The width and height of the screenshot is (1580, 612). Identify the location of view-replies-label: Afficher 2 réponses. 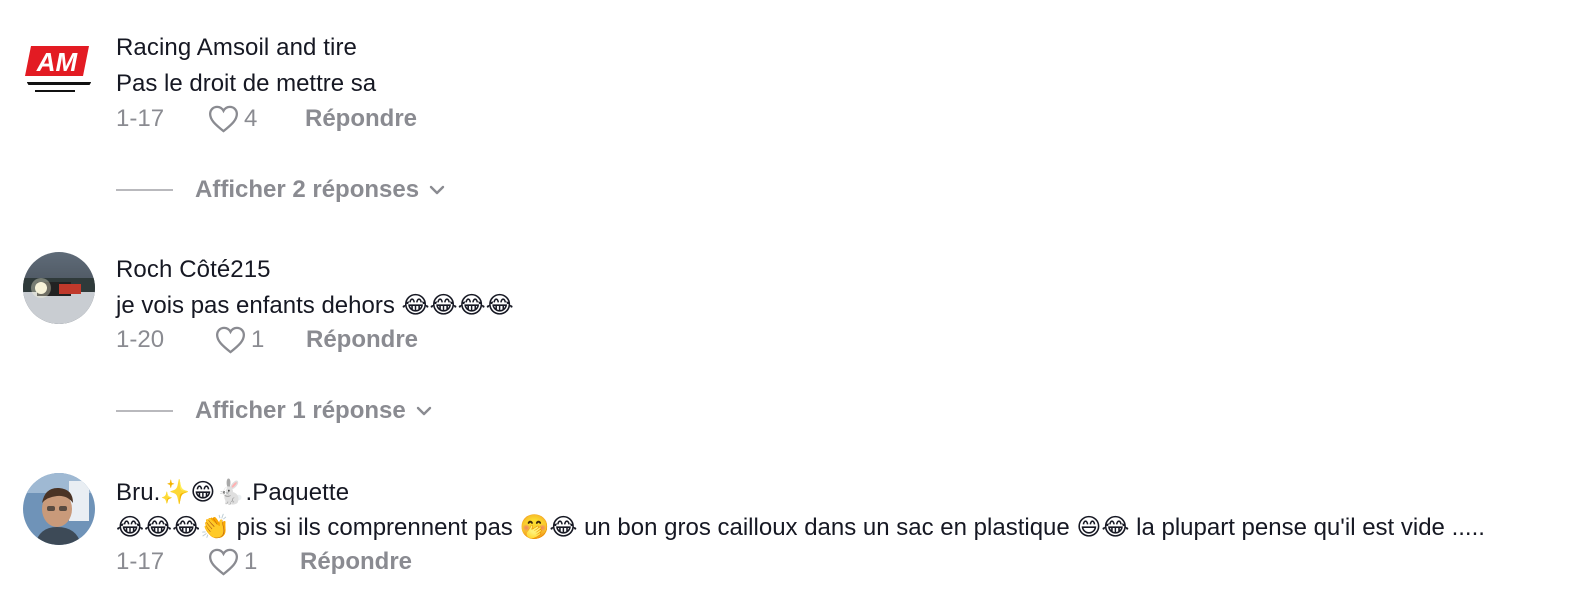
(307, 189).